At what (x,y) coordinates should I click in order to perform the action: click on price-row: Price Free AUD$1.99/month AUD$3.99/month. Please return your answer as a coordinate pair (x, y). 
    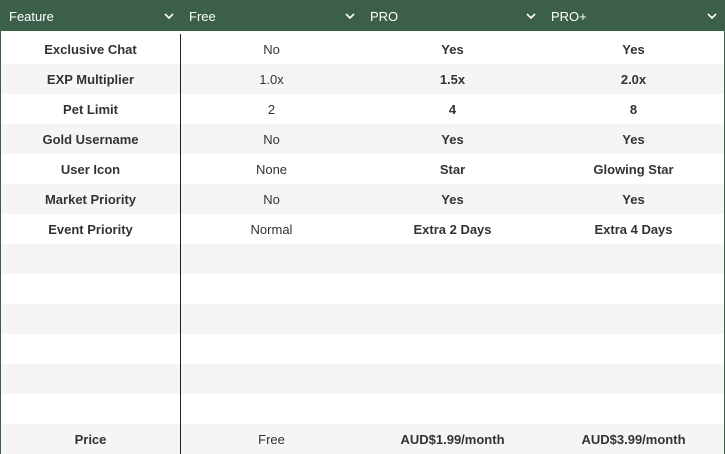
    Looking at the image, I should click on (362, 439).